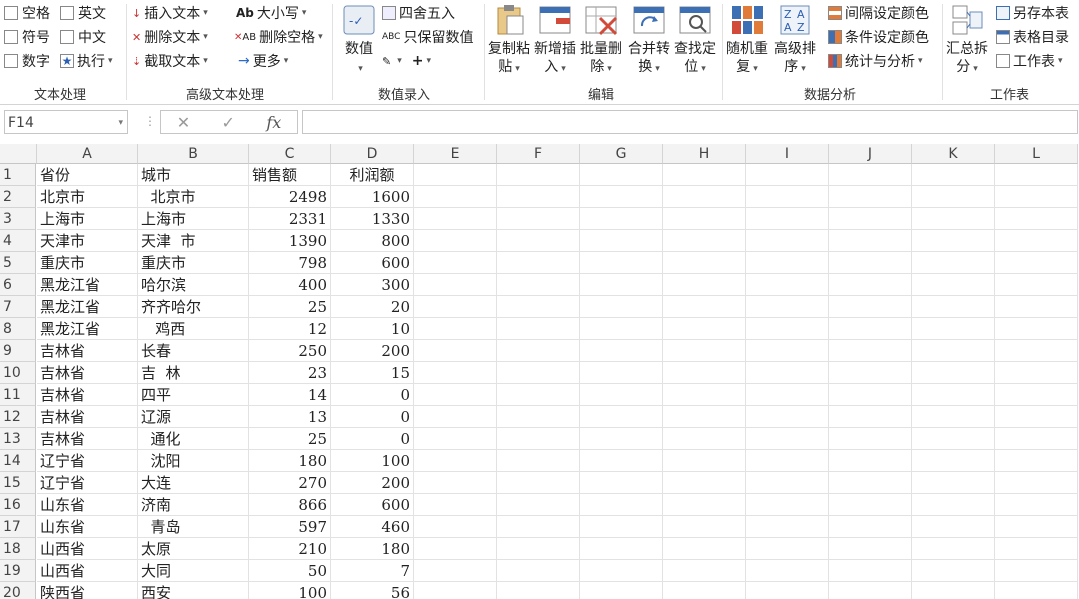 The width and height of the screenshot is (1079, 599). Describe the element at coordinates (290, 263) in the screenshot. I see `table-cell: 798` at that location.